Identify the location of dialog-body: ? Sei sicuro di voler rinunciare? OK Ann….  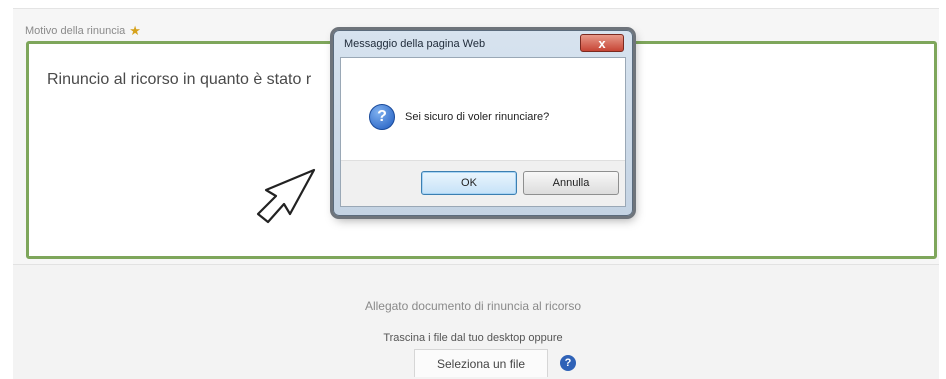
(483, 132).